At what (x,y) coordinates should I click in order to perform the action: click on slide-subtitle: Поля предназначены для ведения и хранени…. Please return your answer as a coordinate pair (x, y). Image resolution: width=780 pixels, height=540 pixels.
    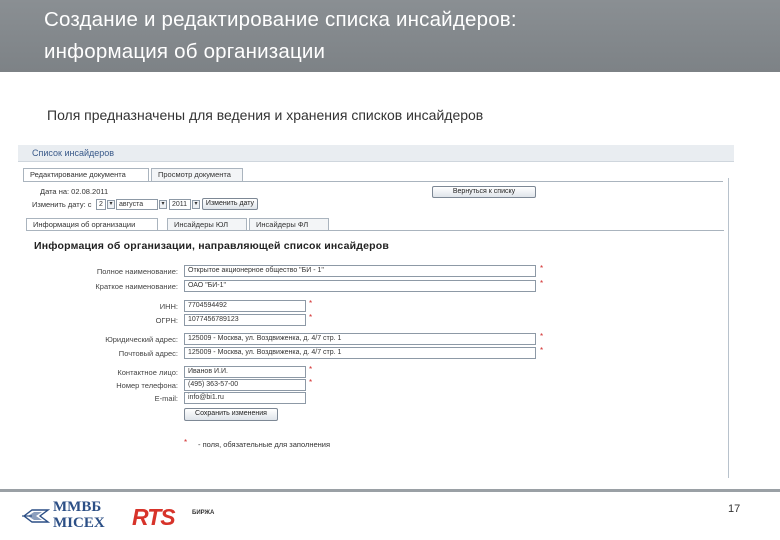
    Looking at the image, I should click on (265, 115).